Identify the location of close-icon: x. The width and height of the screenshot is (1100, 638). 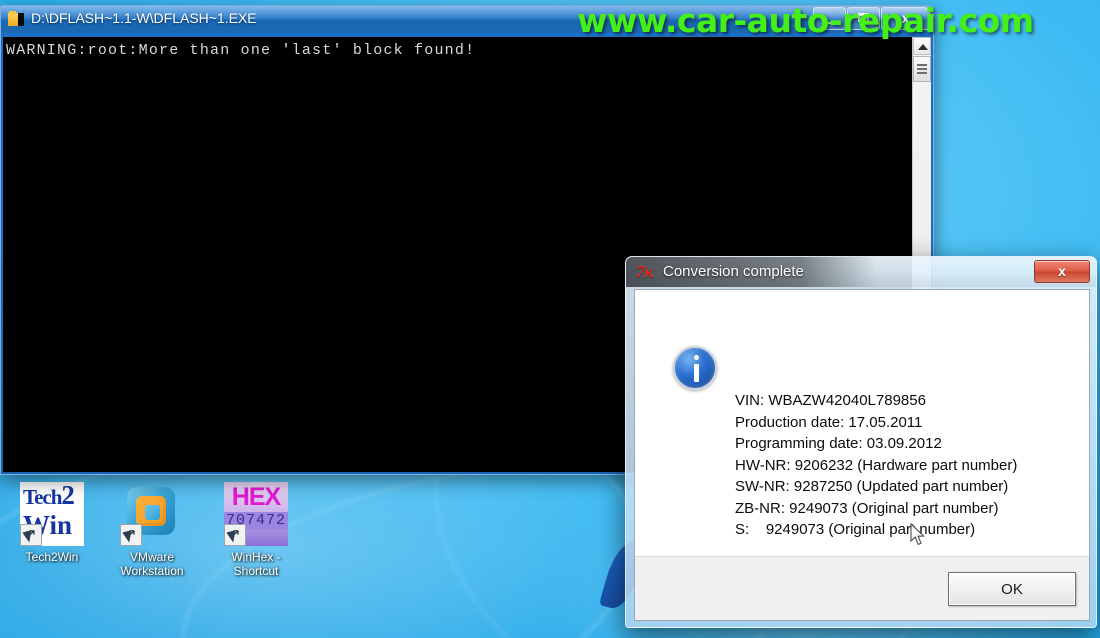
(1062, 271).